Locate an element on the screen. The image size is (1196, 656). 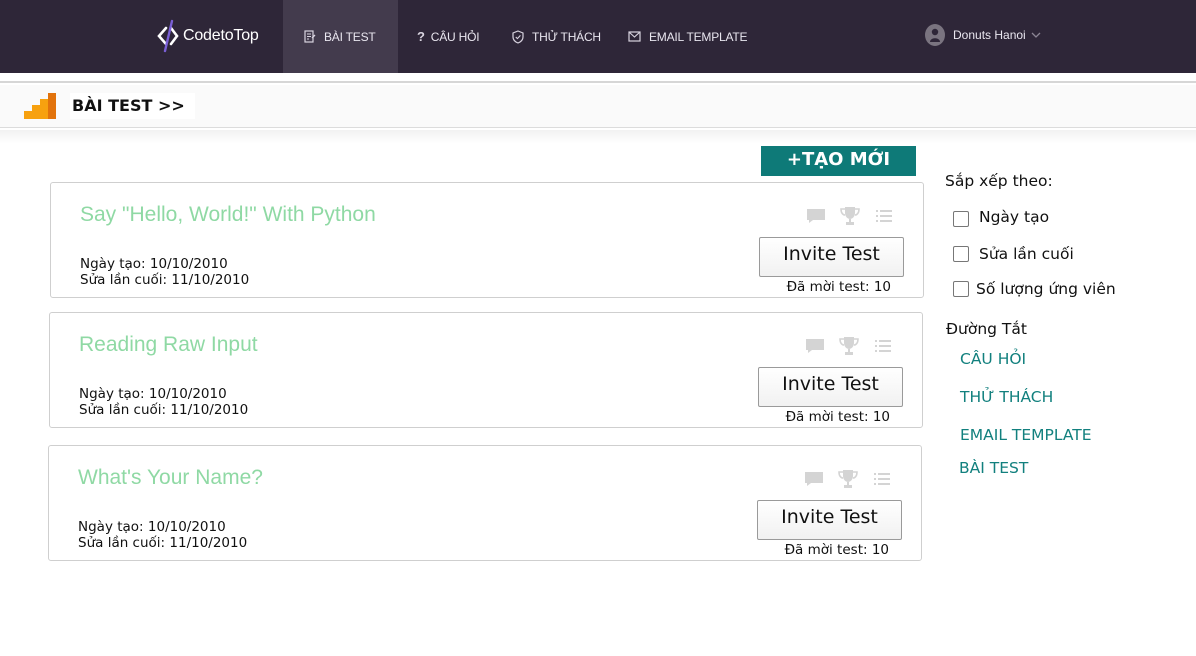
sort-title: Sắp xếp theo: is located at coordinates (999, 181).